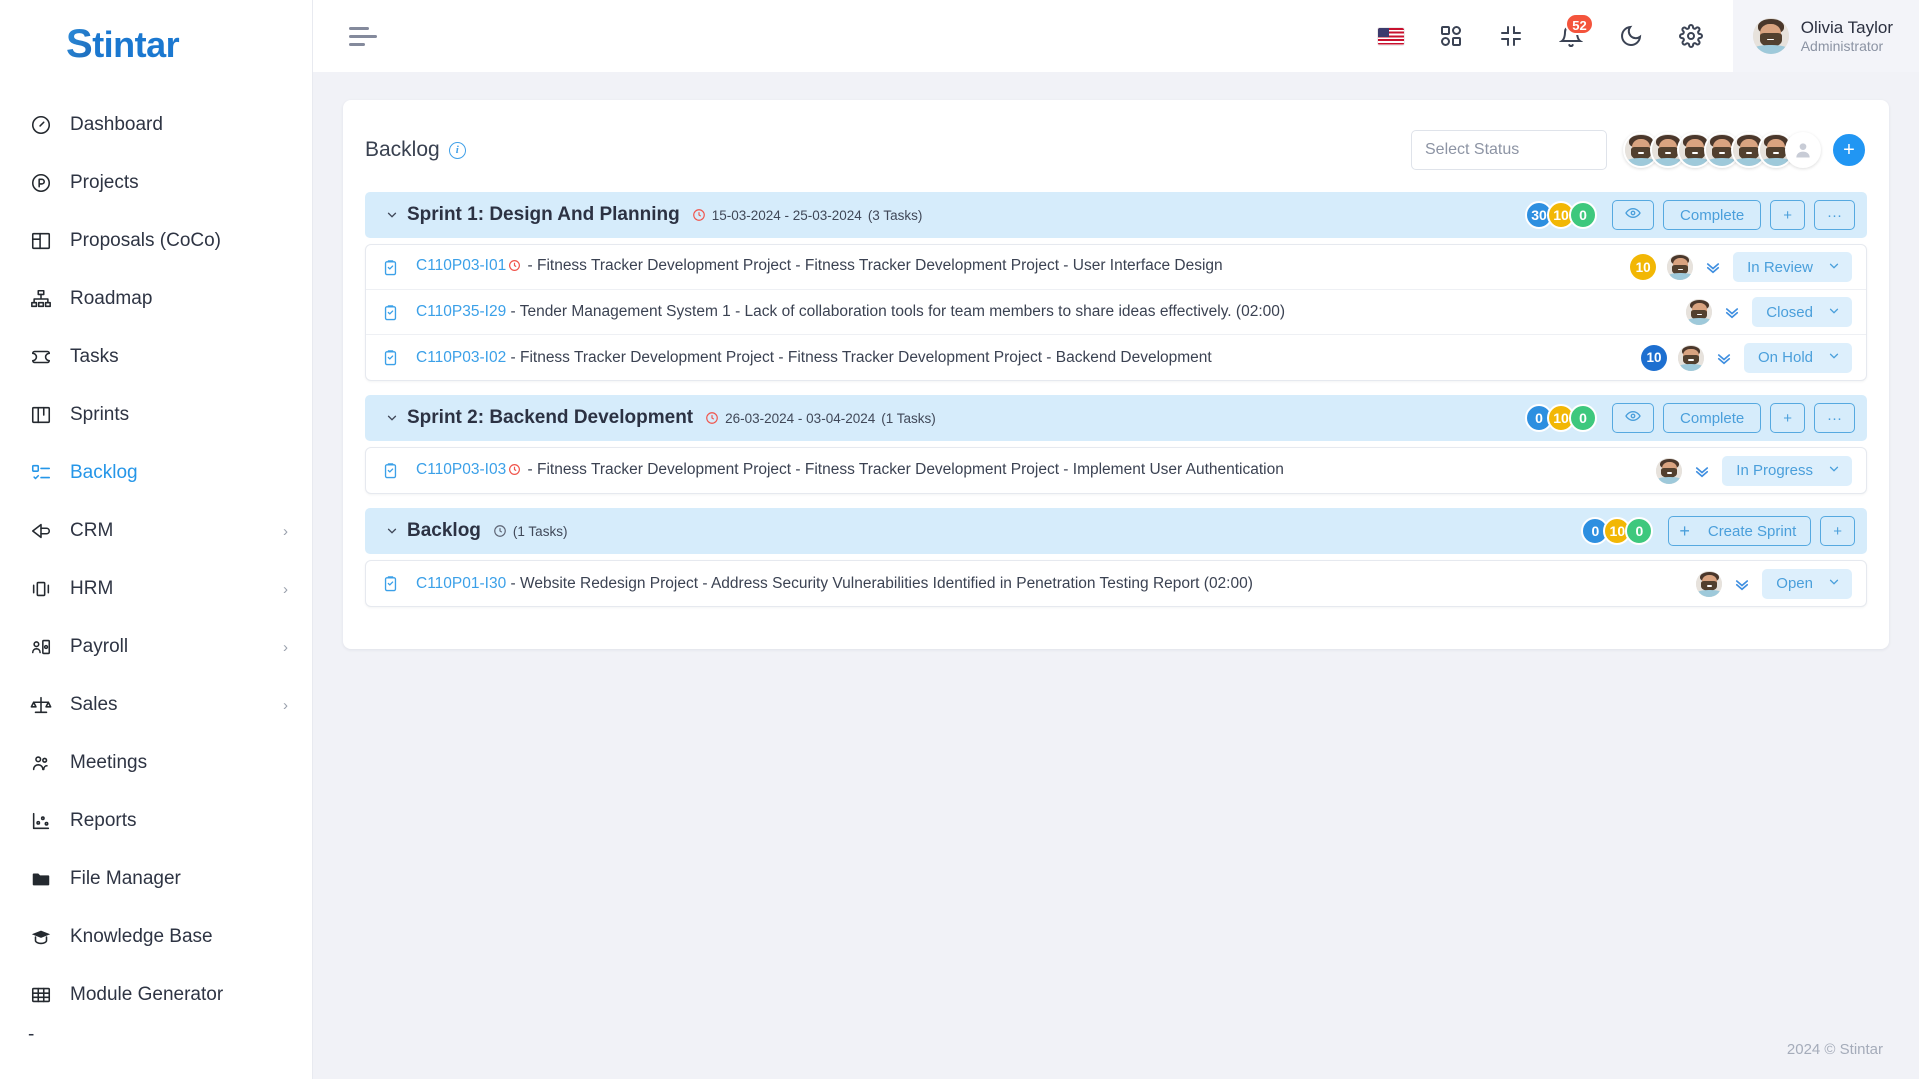 Image resolution: width=1919 pixels, height=1079 pixels. I want to click on sidebar-item-module-generator: Module Generator, so click(156, 995).